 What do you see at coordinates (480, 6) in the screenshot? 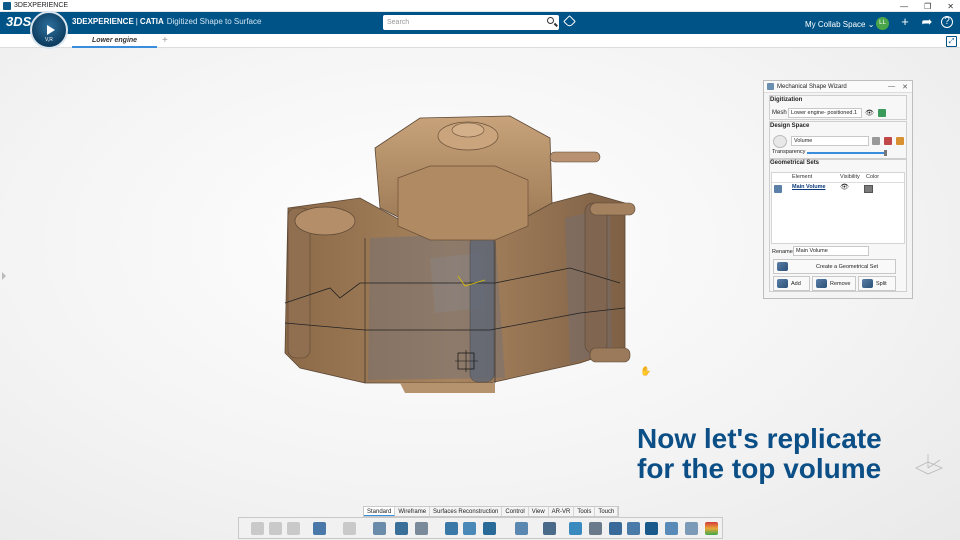
I see `os-title-bar: 3DEXPERIENCE — ❐ ✕` at bounding box center [480, 6].